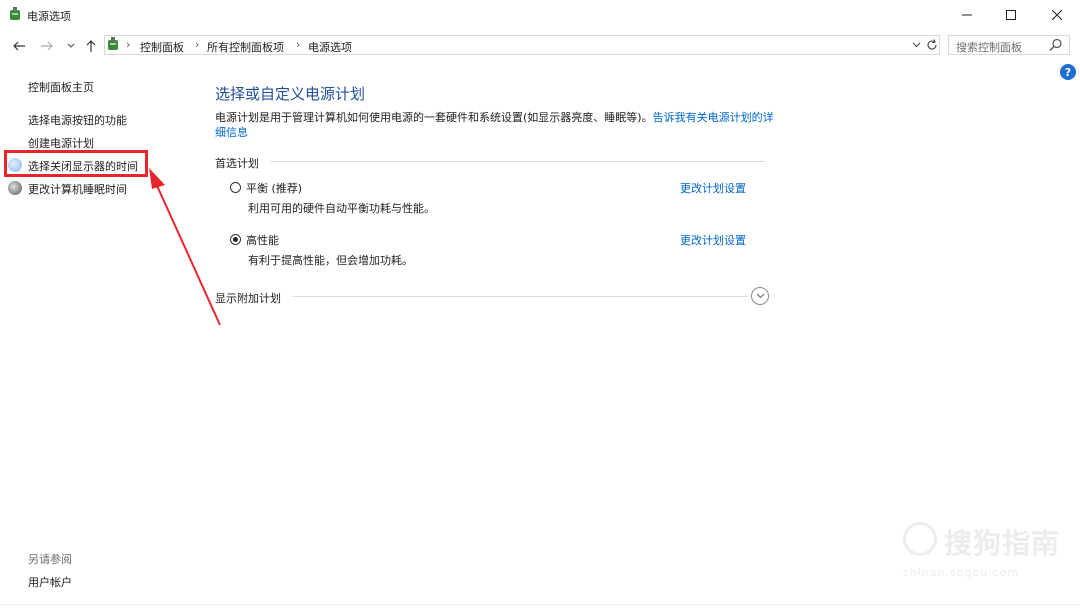 The image size is (1080, 609). What do you see at coordinates (520, 296) in the screenshot?
I see `additional-plans-divider` at bounding box center [520, 296].